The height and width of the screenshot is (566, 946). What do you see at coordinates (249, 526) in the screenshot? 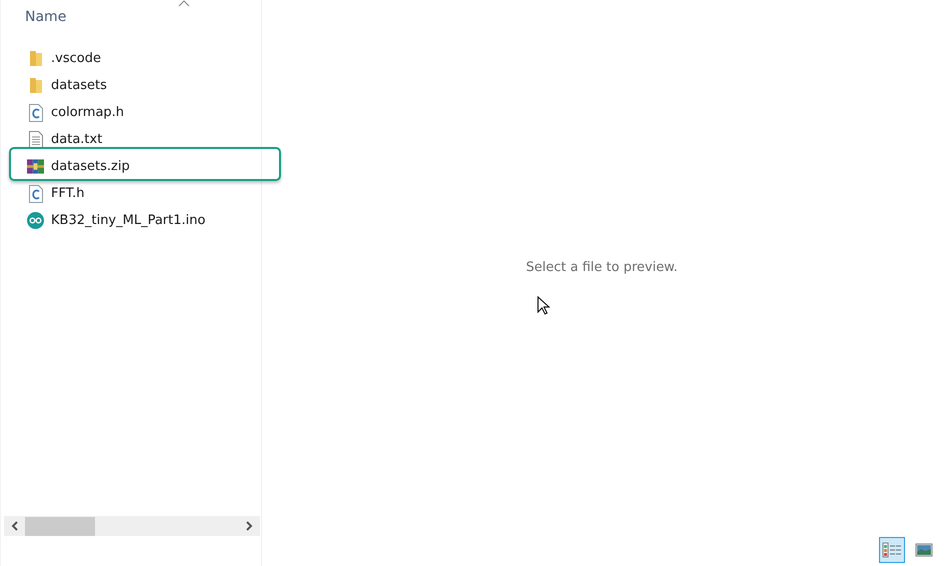
I see `scroll-right-icon` at bounding box center [249, 526].